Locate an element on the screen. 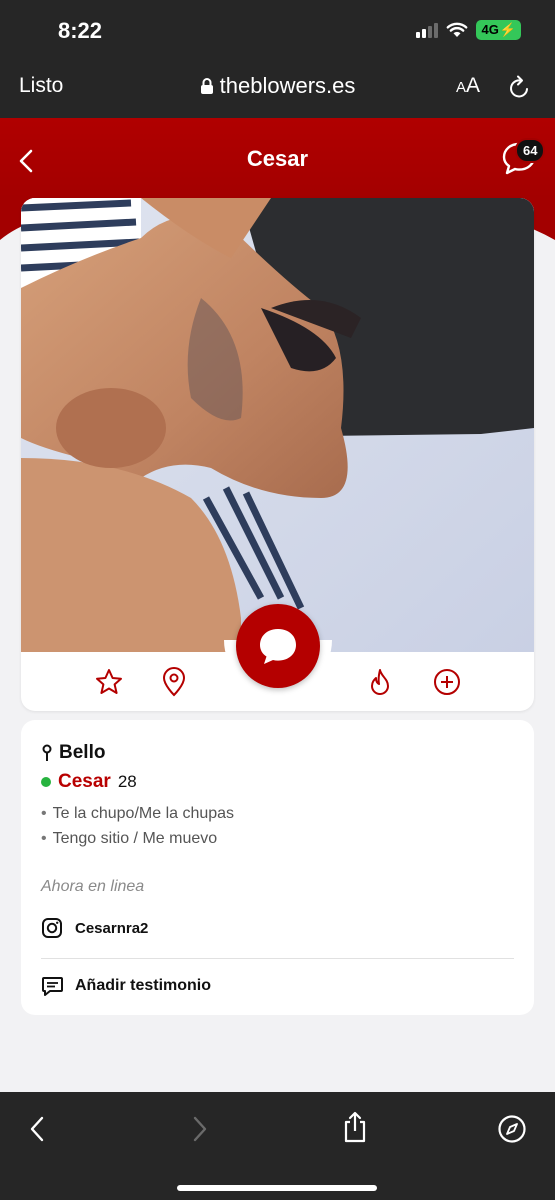 The width and height of the screenshot is (555, 1200). online-status-dot is located at coordinates (46, 782).